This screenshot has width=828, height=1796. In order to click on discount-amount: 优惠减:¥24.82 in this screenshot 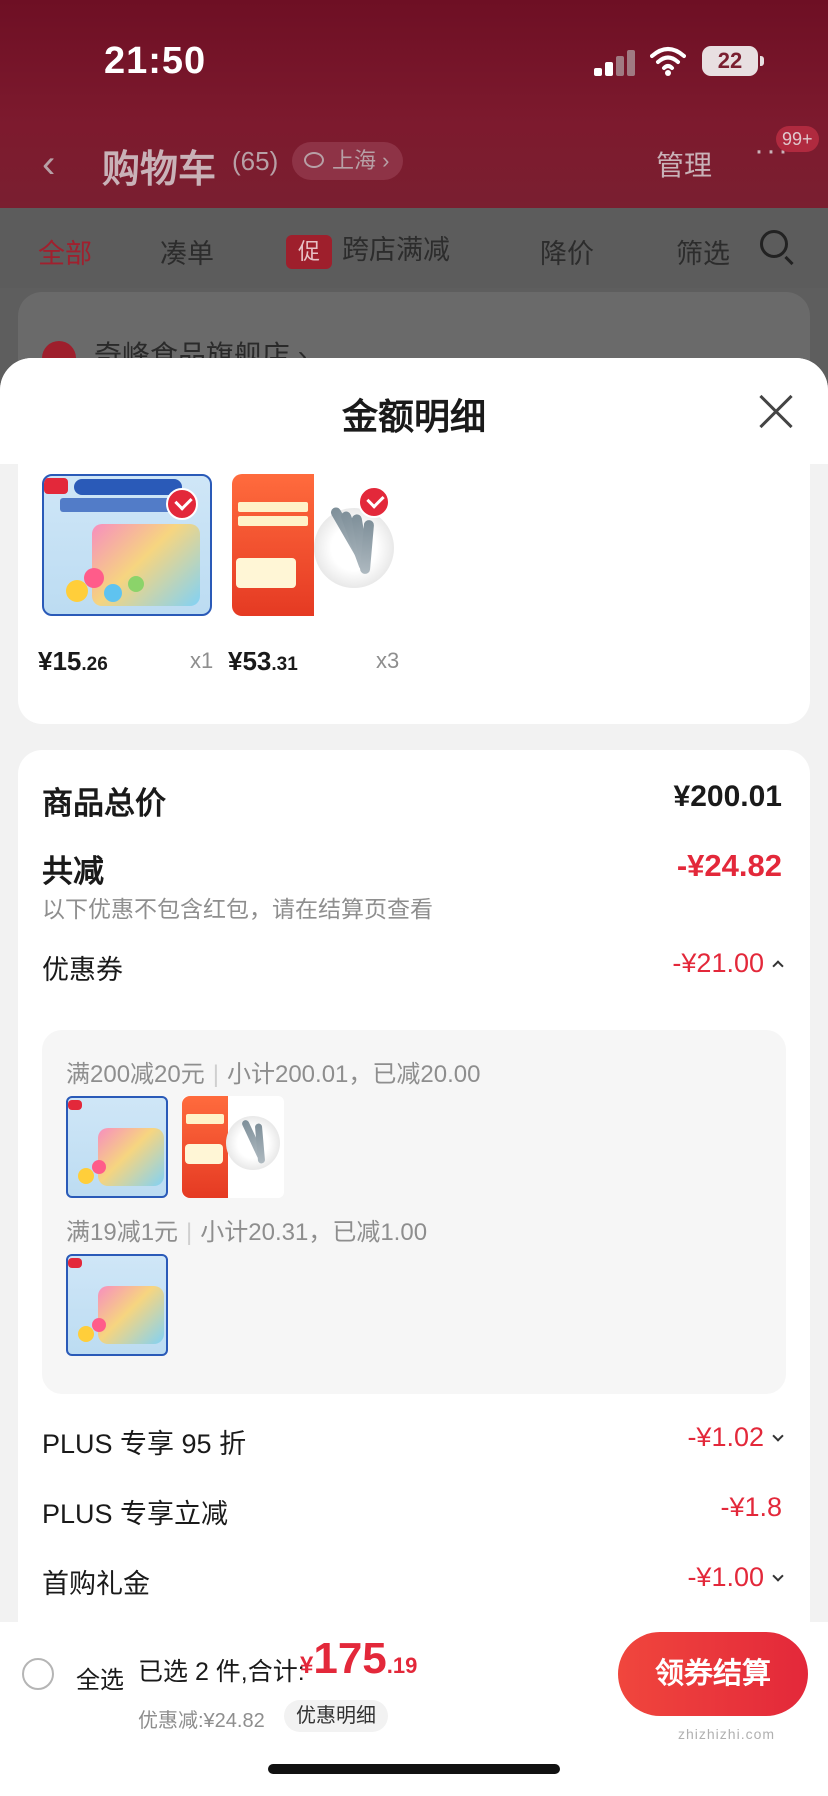, I will do `click(201, 1721)`.